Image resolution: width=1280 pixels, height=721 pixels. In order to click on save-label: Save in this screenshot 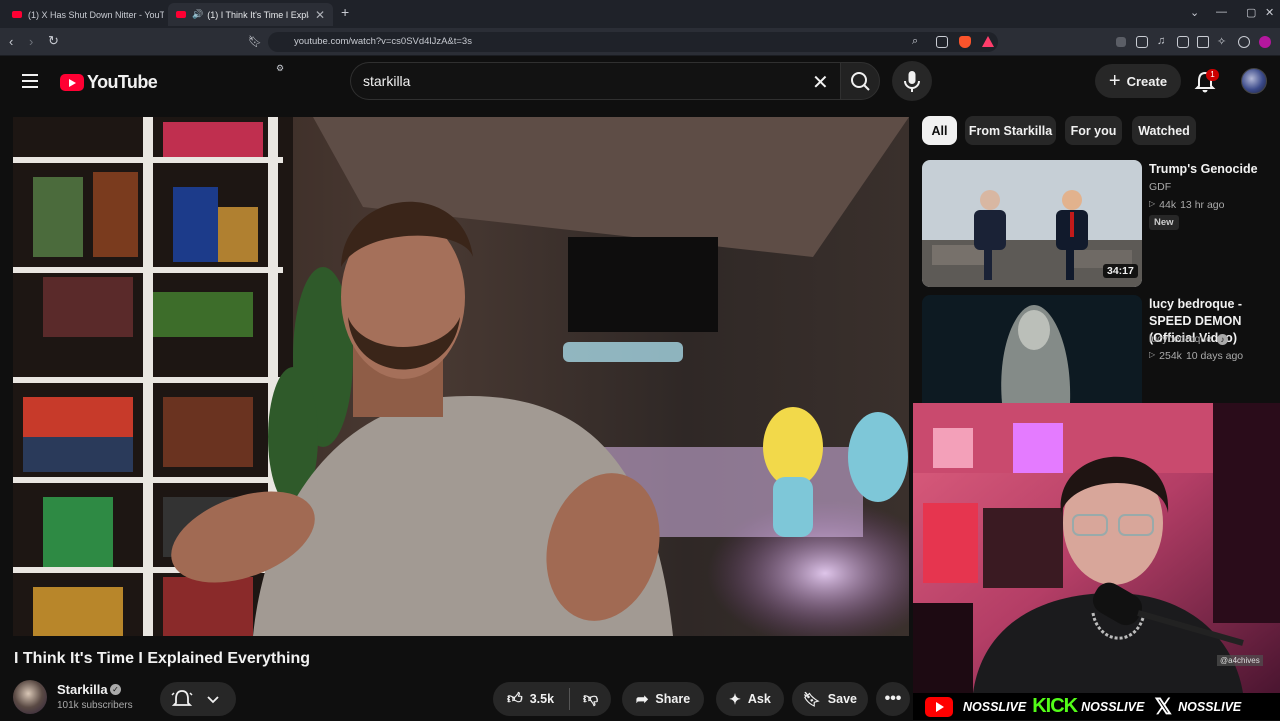, I will do `click(842, 699)`.